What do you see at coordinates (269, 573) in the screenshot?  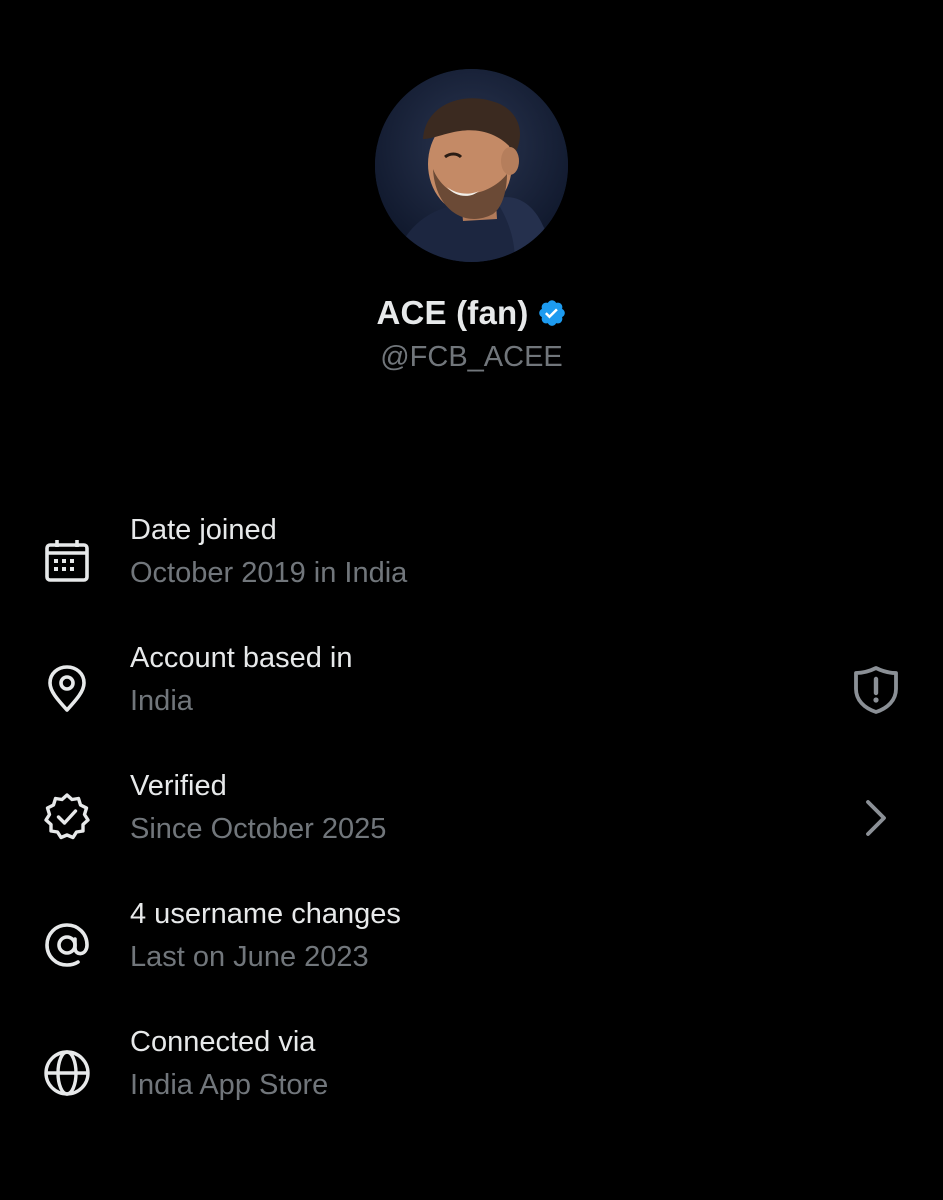 I see `row-subtitle: October 2019 in India` at bounding box center [269, 573].